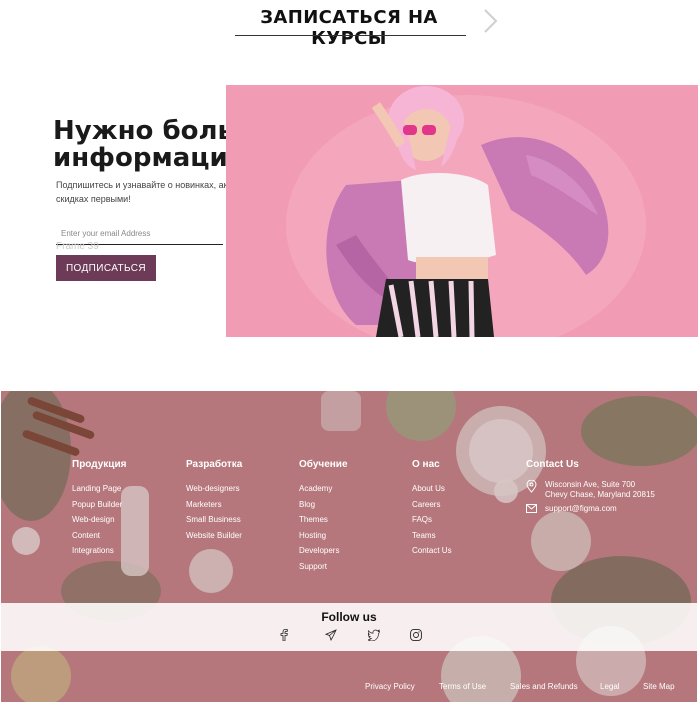  I want to click on contact-email: support@figma.com, so click(571, 509).